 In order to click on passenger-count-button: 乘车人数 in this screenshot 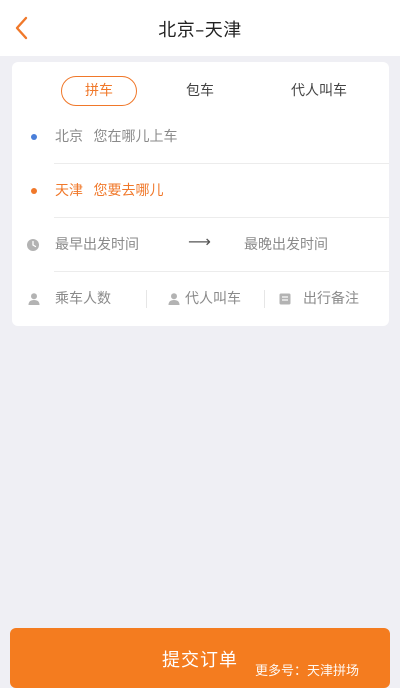, I will do `click(79, 299)`.